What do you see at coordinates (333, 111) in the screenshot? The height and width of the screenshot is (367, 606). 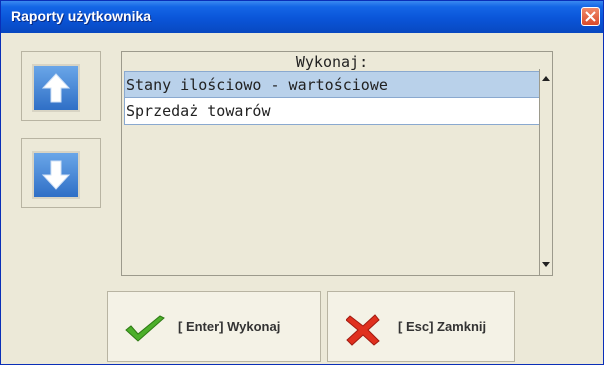 I see `list-item-sprzedaz: Sprzedaż towarów` at bounding box center [333, 111].